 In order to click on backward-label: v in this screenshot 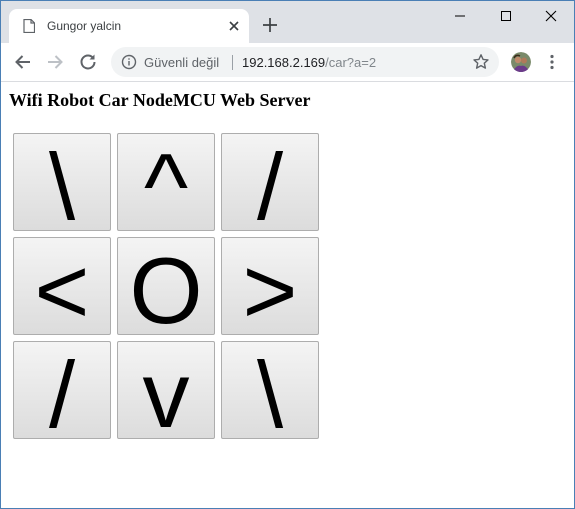, I will do `click(166, 390)`.